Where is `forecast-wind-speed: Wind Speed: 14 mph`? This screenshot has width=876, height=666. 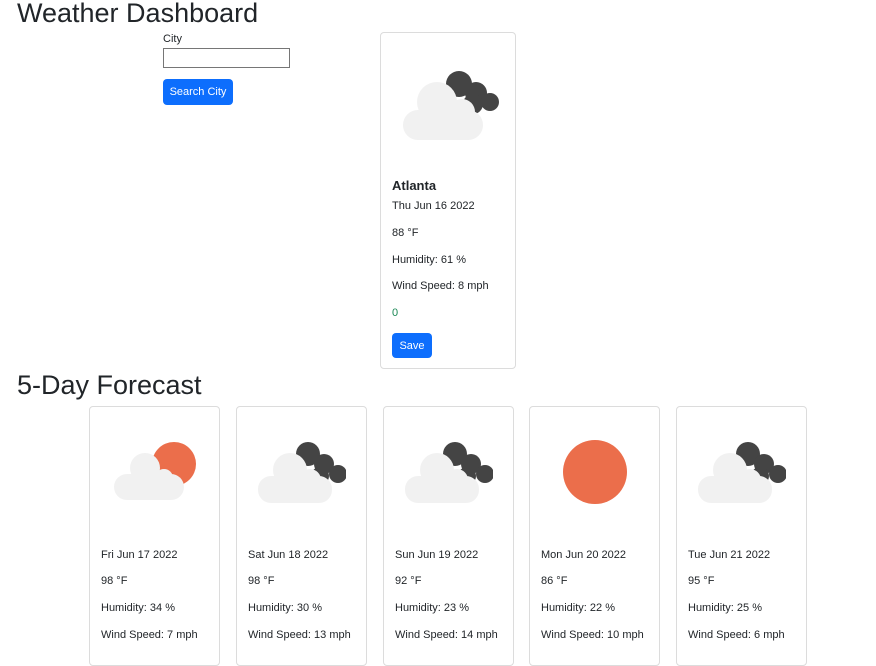 forecast-wind-speed: Wind Speed: 14 mph is located at coordinates (446, 635).